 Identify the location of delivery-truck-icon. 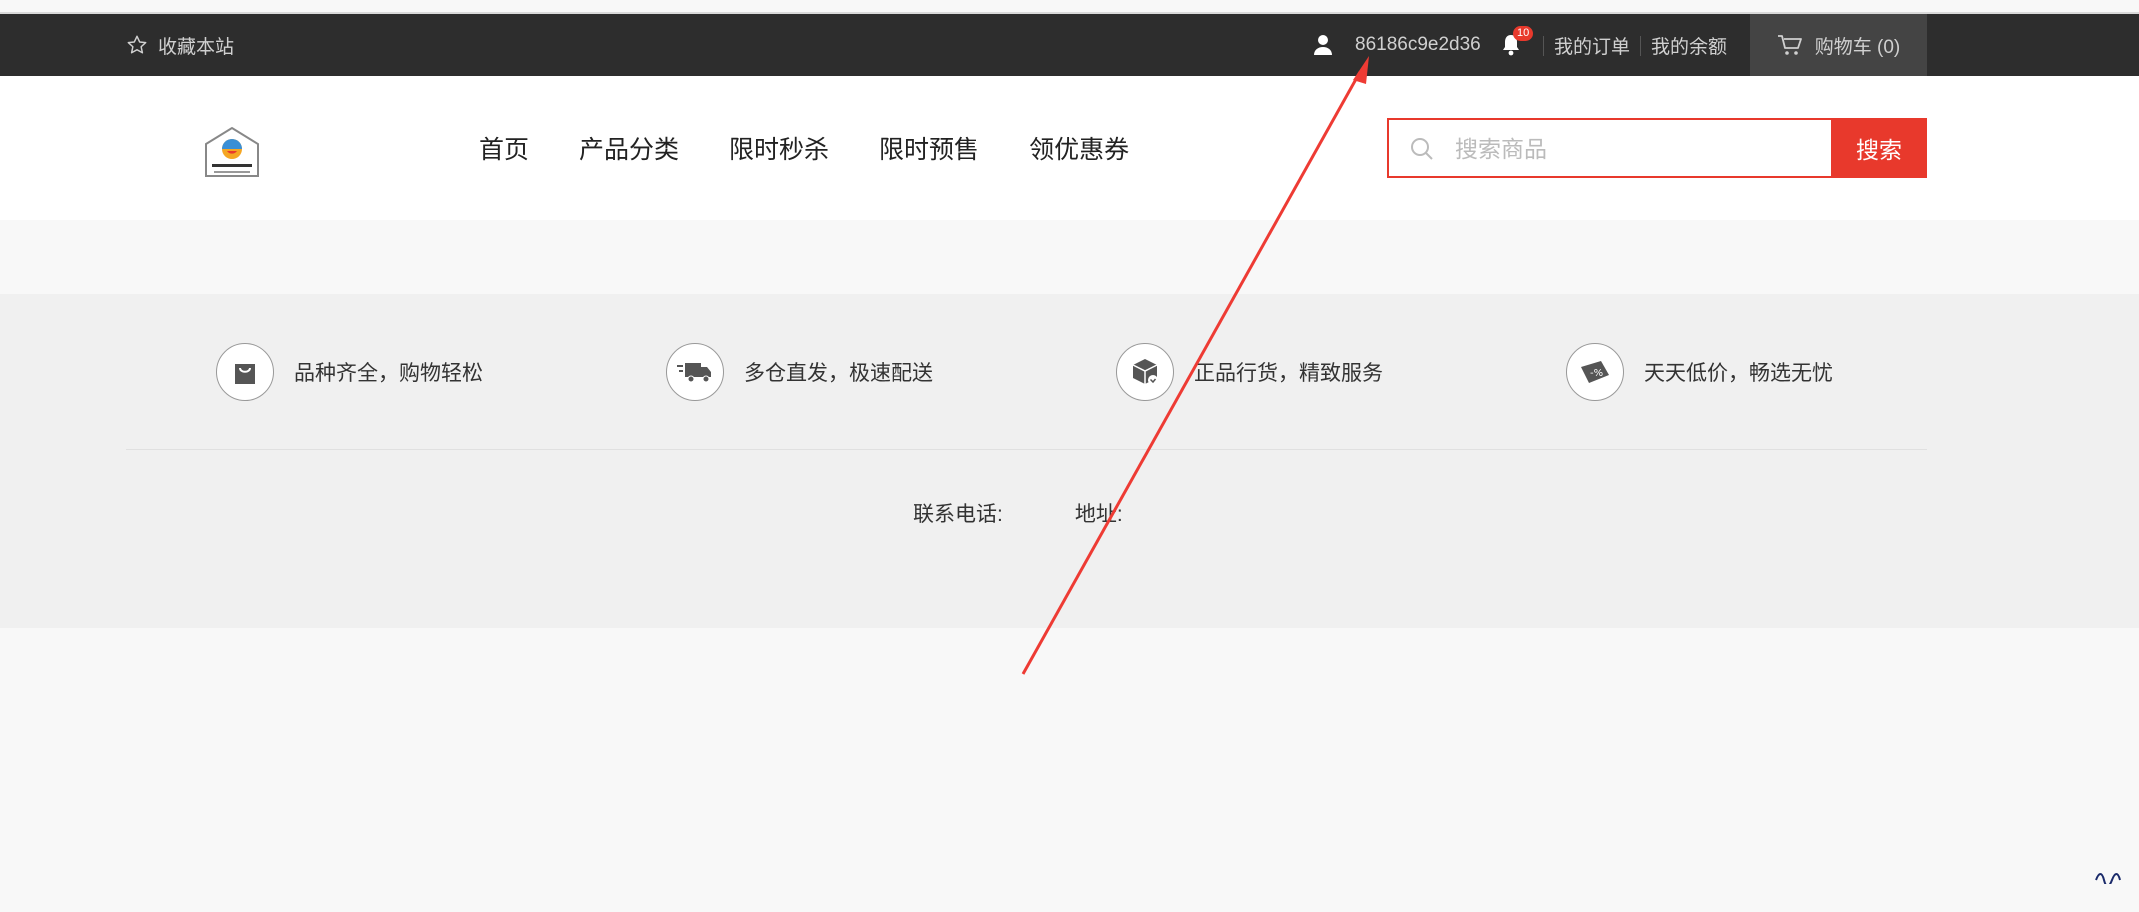
(695, 372).